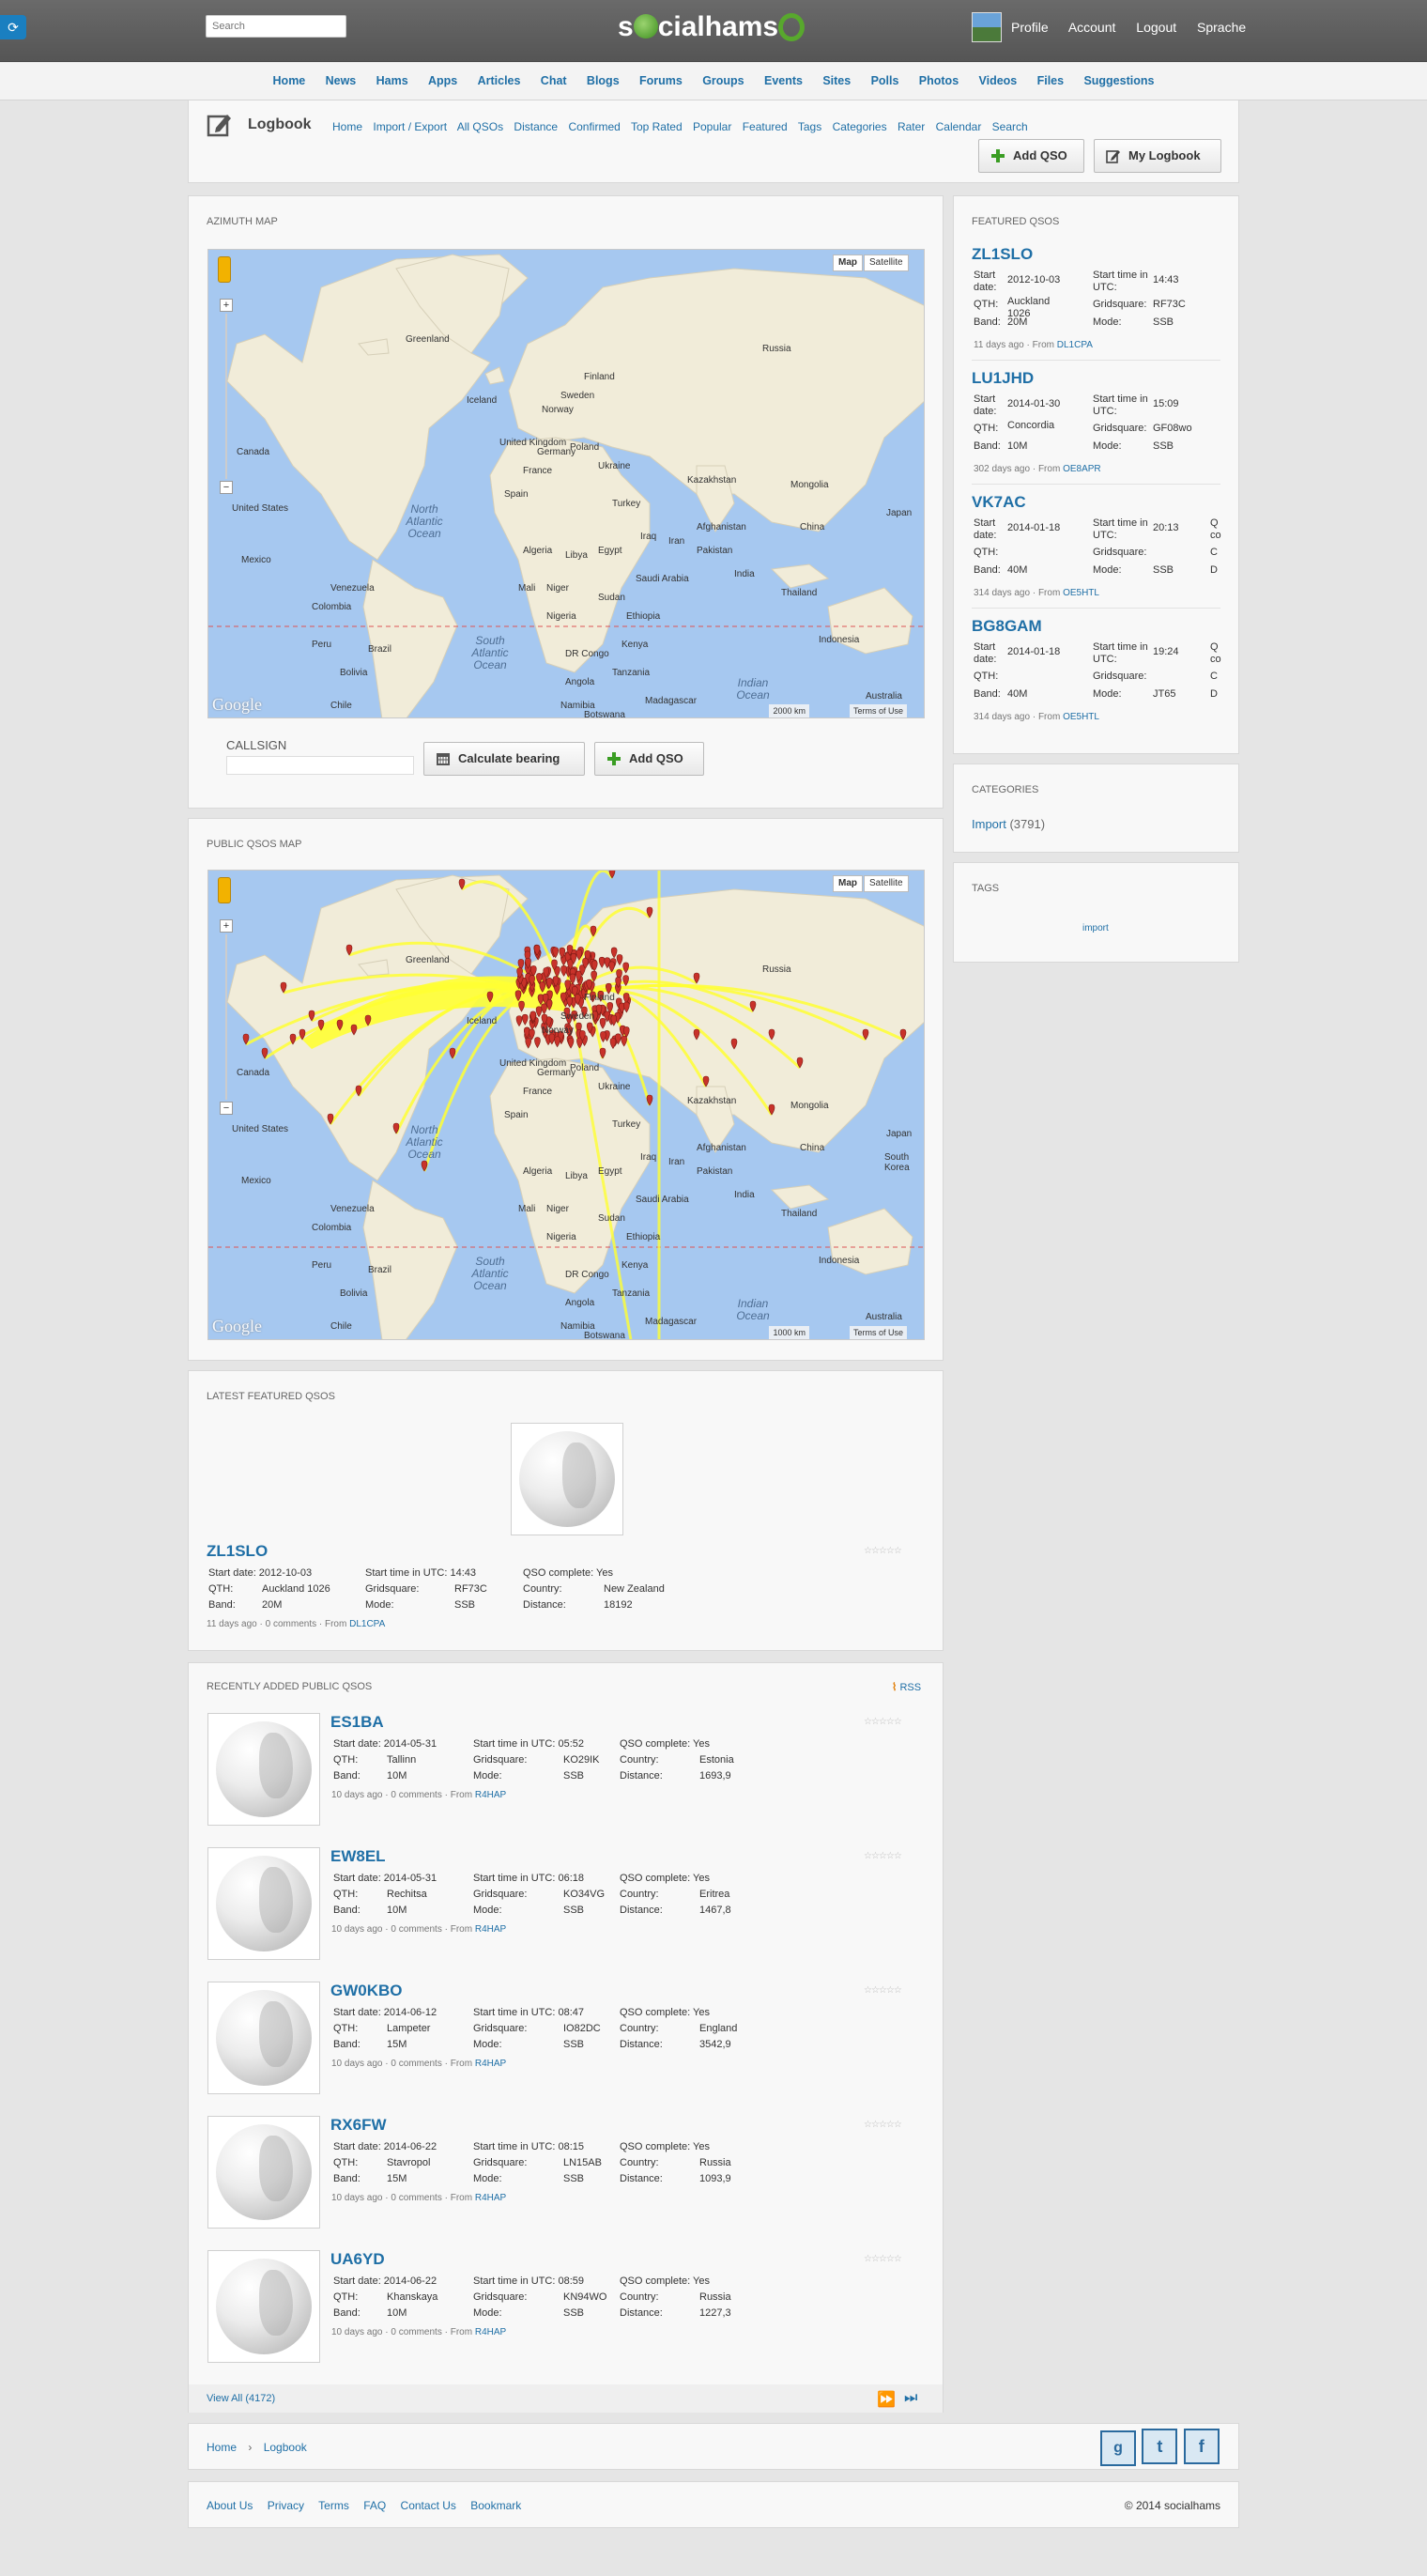 The width and height of the screenshot is (1427, 2576). I want to click on google-plus-icon: g, so click(1118, 2448).